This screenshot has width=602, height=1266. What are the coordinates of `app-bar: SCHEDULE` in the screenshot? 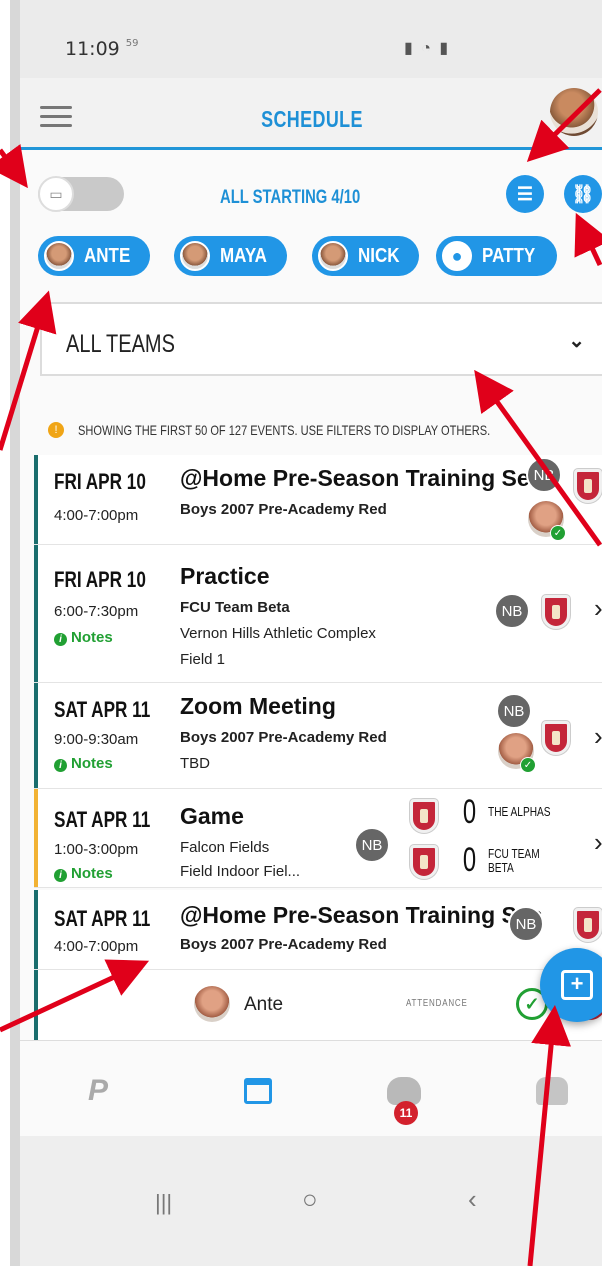 It's located at (311, 114).